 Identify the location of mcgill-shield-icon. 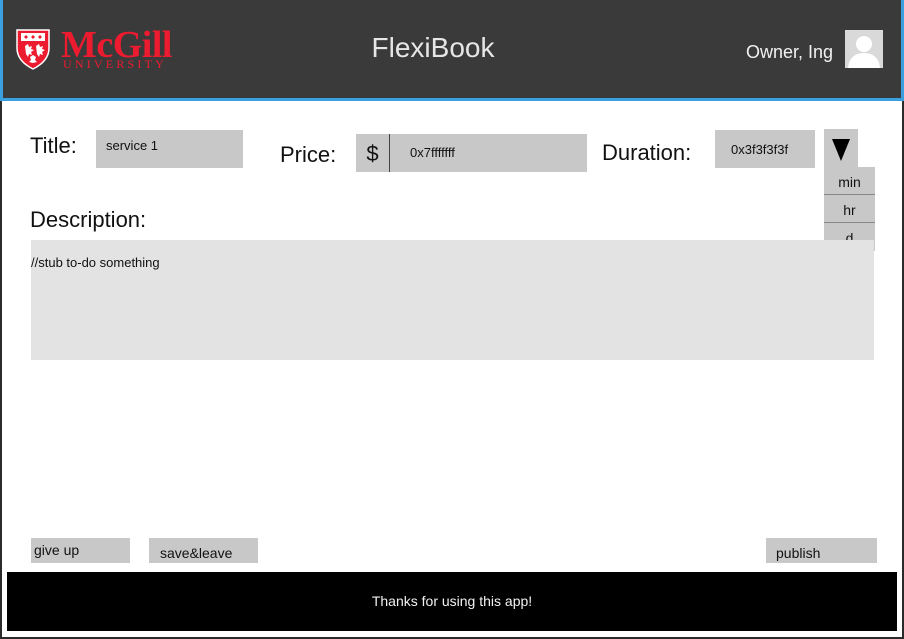
(33, 49).